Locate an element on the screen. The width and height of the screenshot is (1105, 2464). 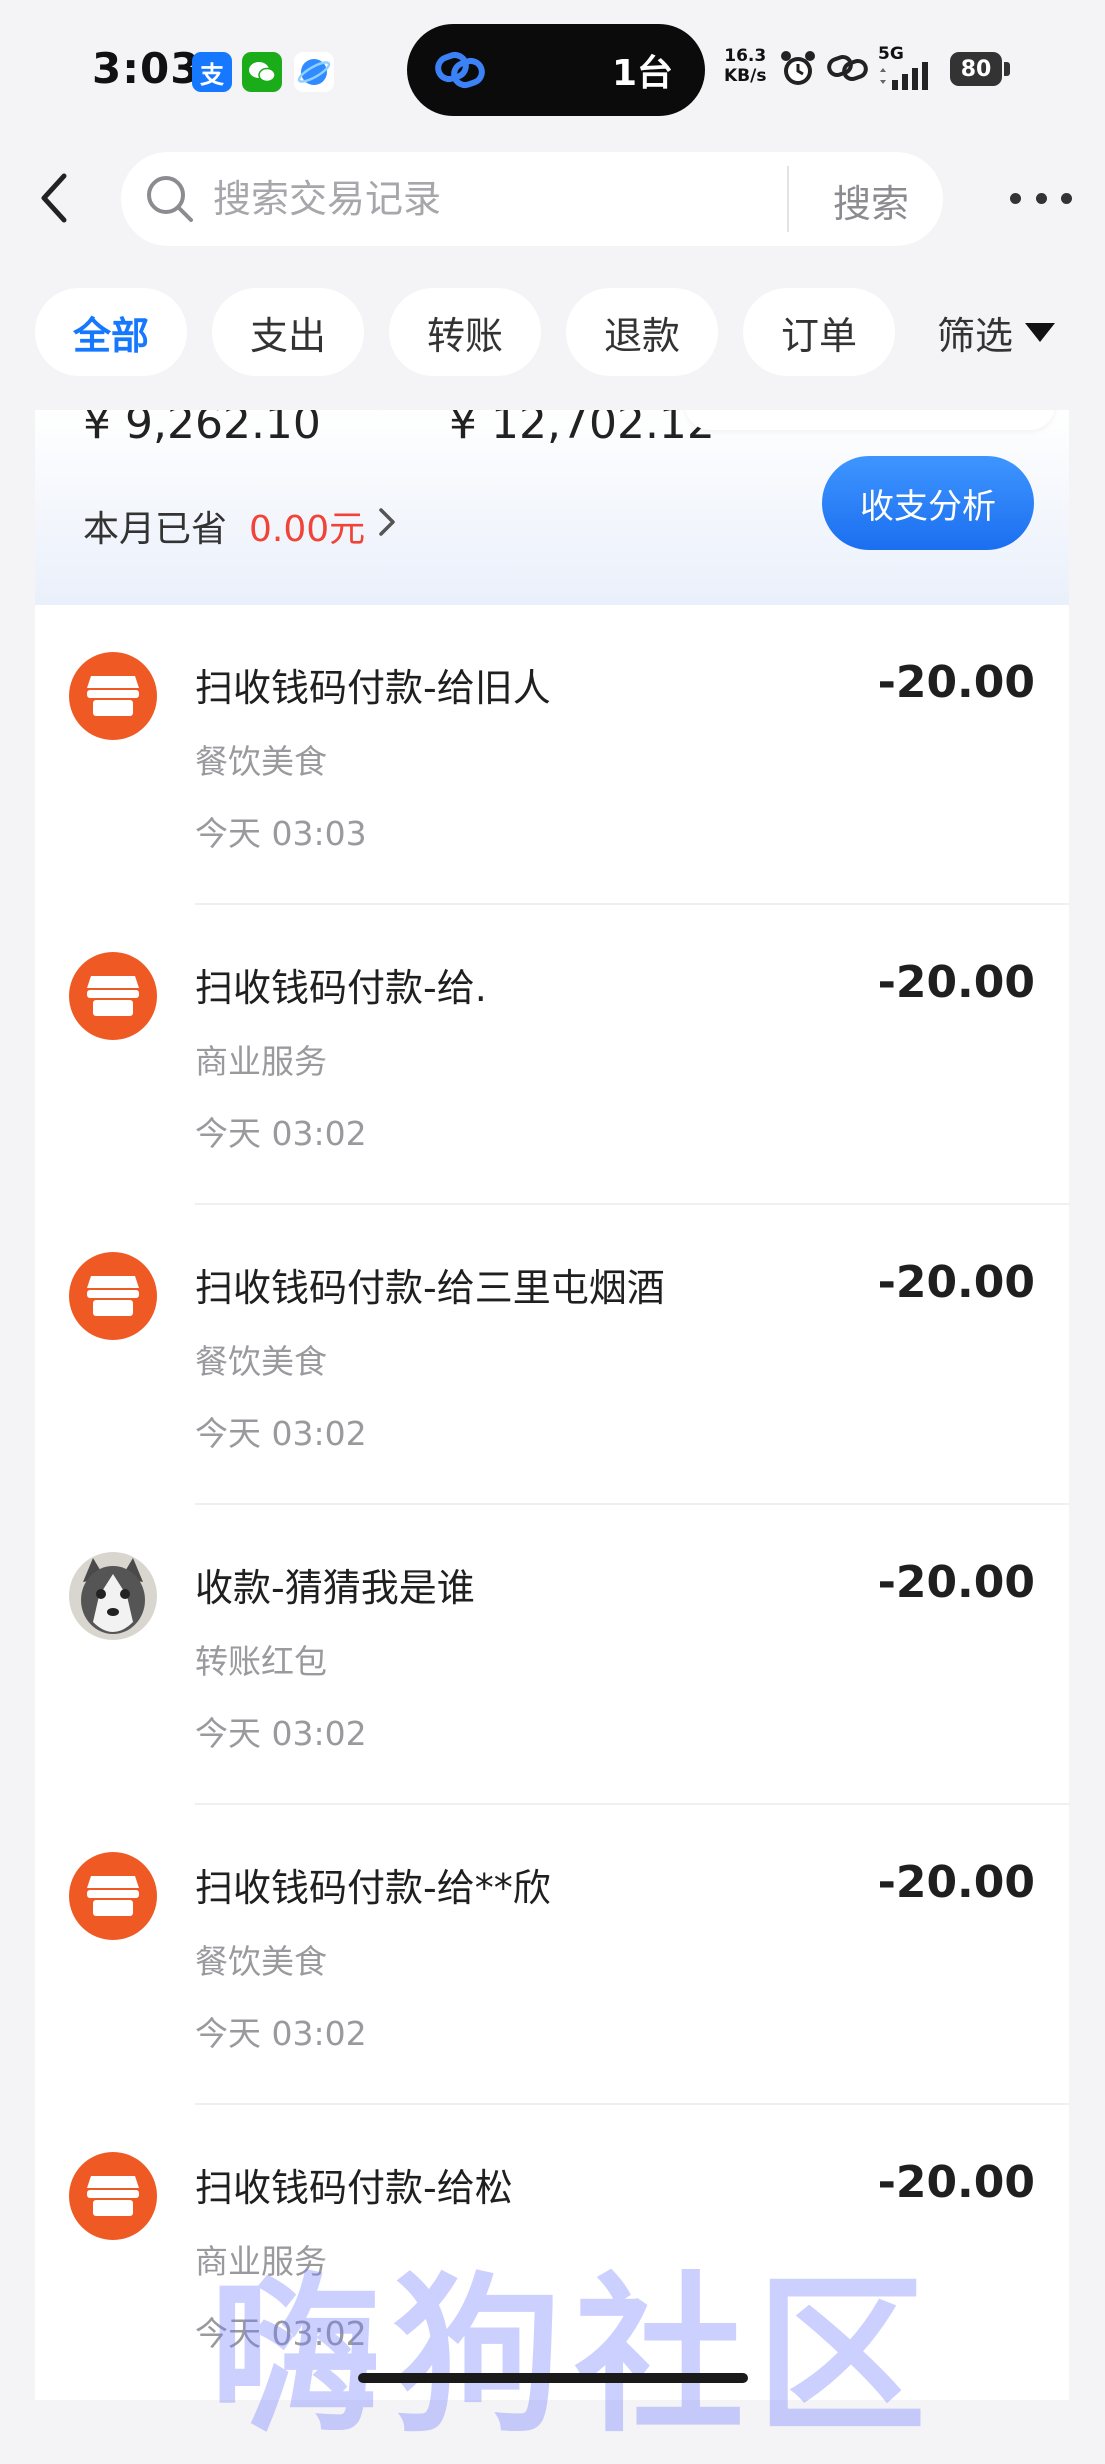
tab-all: 全部 is located at coordinates (111, 332).